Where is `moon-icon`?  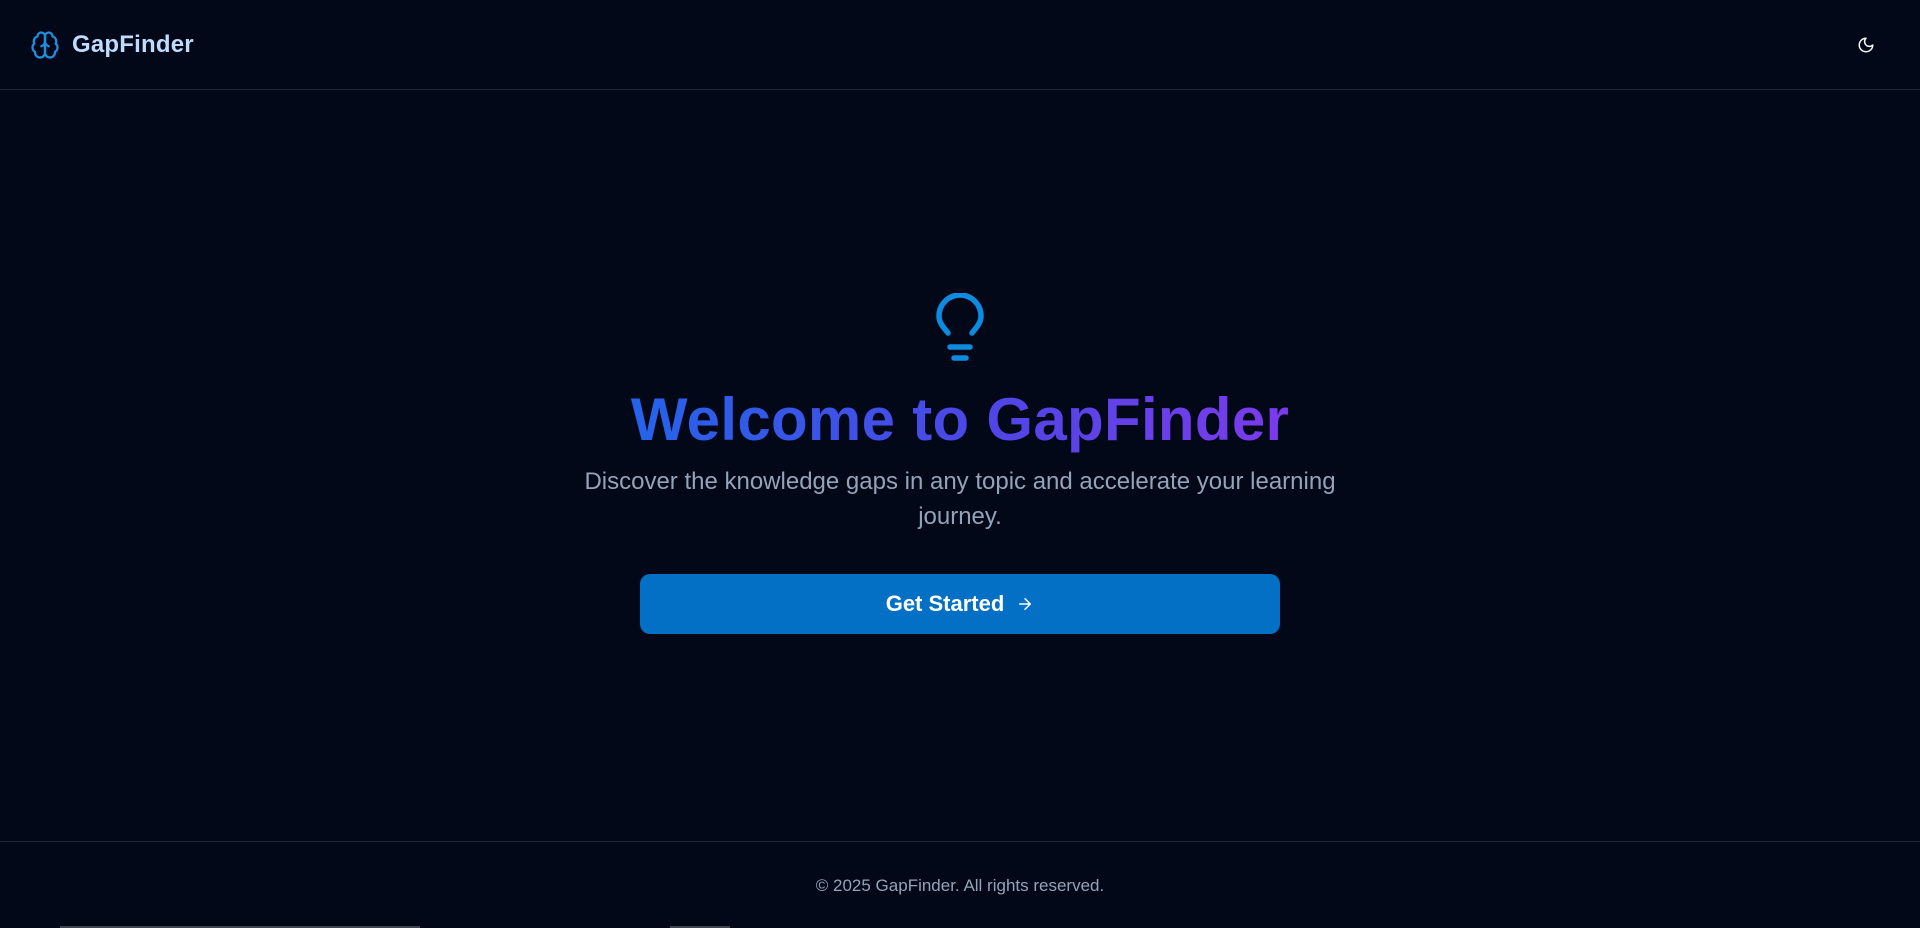 moon-icon is located at coordinates (1866, 45).